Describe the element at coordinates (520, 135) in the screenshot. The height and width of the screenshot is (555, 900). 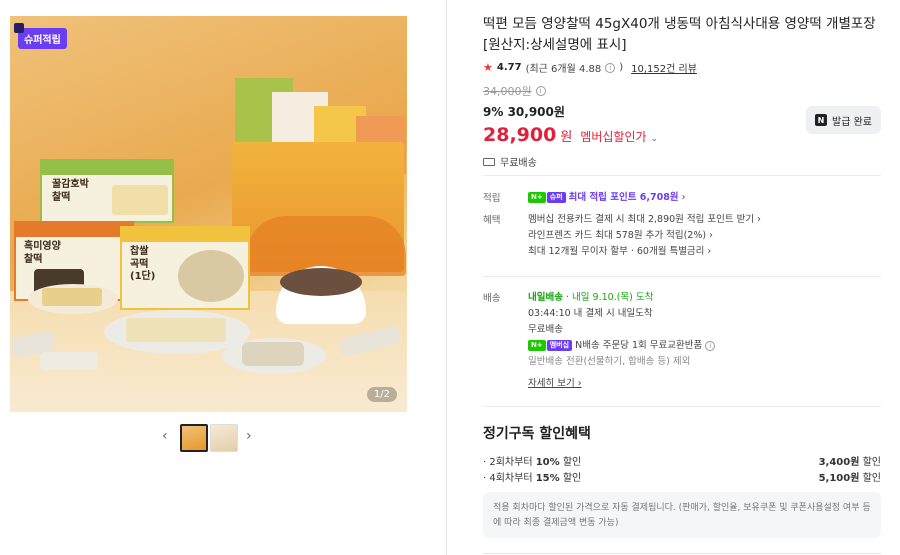
I see `member-price: 28,900` at that location.